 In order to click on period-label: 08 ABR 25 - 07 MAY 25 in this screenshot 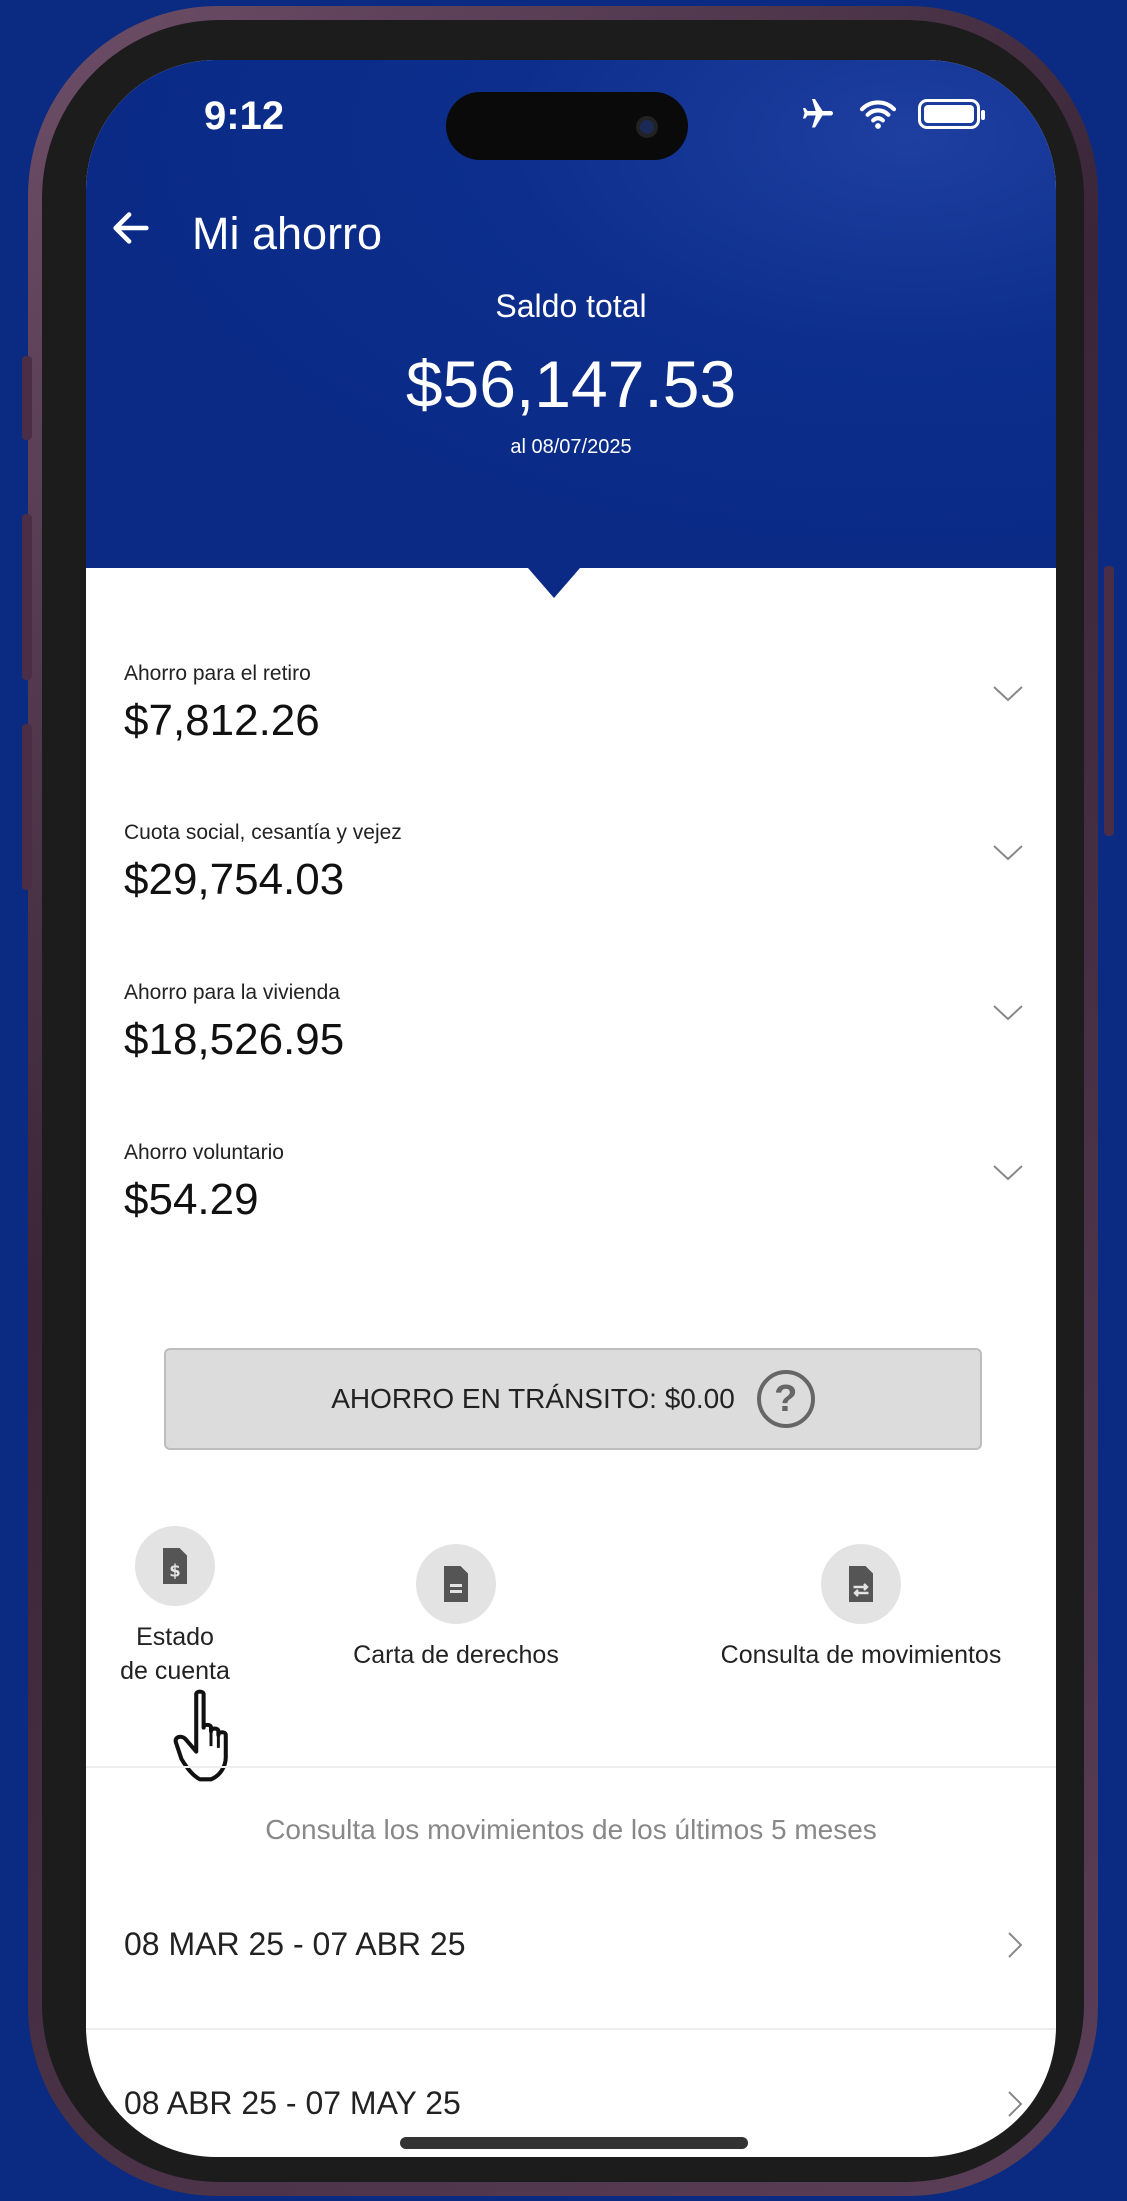, I will do `click(292, 2103)`.